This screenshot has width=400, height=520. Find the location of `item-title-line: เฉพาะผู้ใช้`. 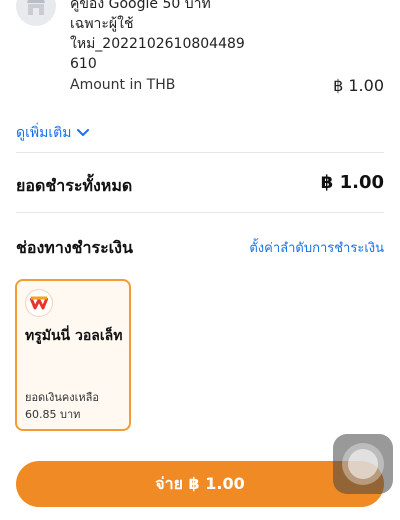

item-title-line: เฉพาะผู้ใช้ is located at coordinates (102, 24).